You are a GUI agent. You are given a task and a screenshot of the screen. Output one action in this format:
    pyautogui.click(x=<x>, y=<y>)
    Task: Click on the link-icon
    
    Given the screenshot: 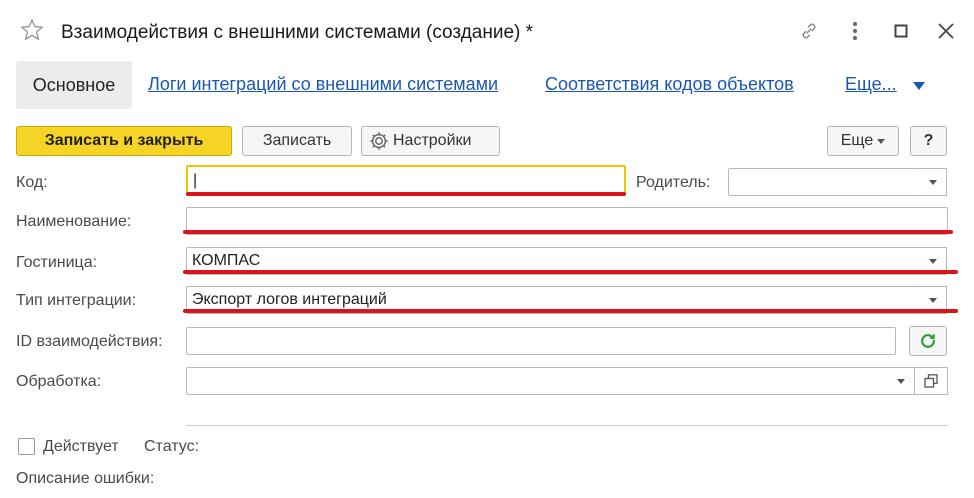 What is the action you would take?
    pyautogui.click(x=809, y=31)
    